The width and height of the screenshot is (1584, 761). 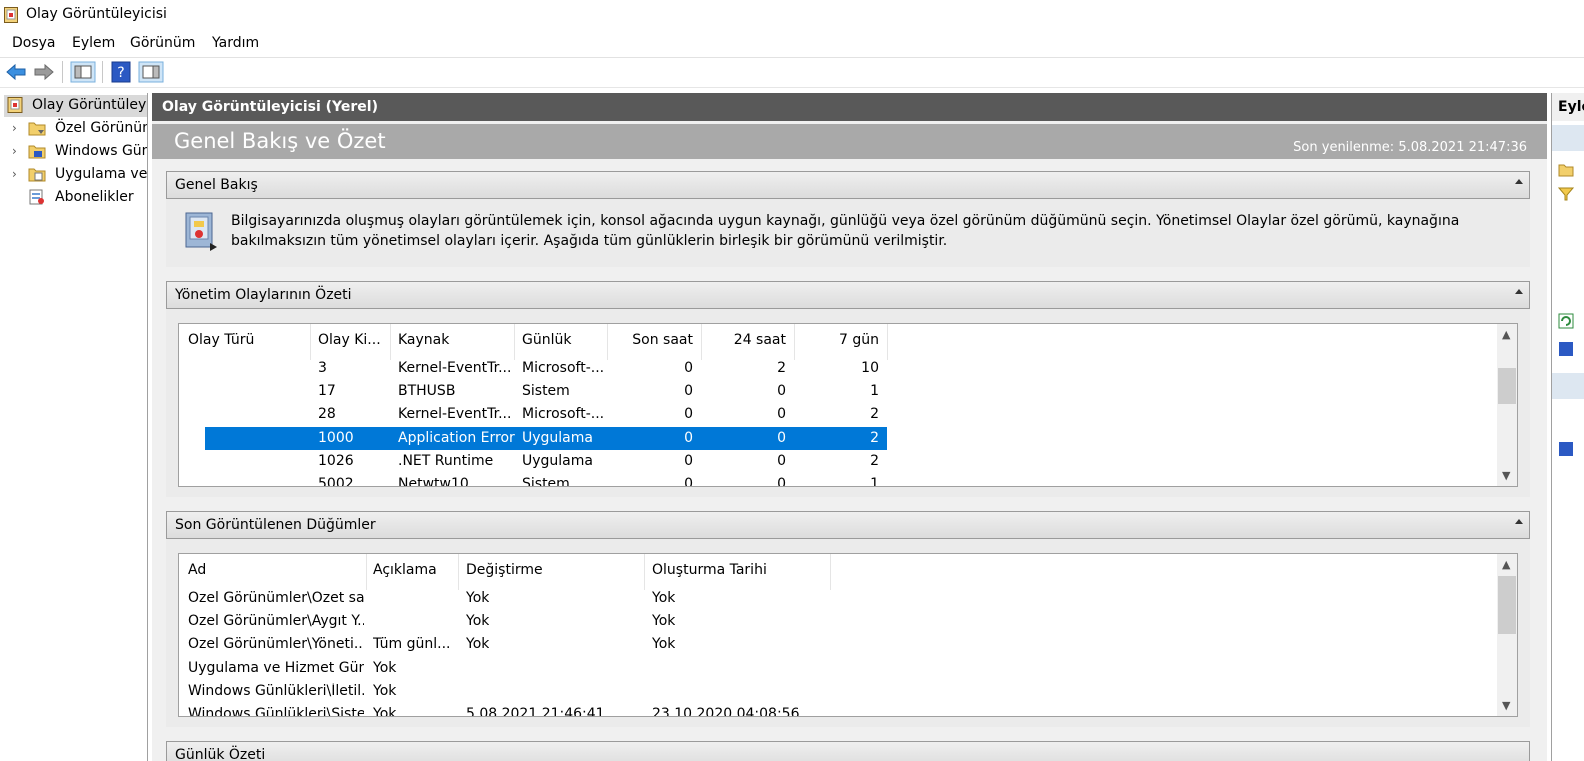 What do you see at coordinates (62, 72) in the screenshot?
I see `toolbar-separator` at bounding box center [62, 72].